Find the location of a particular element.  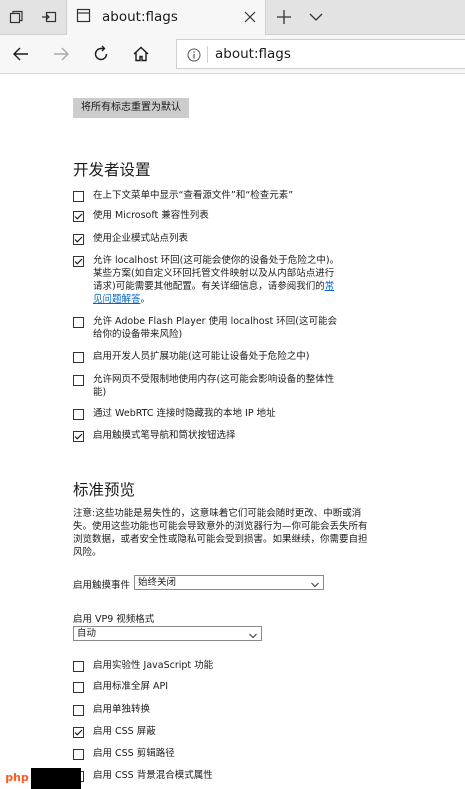

flag-label: 允许网页不受限制地使用内存(这可能会影响设备的整体性能) is located at coordinates (214, 386).